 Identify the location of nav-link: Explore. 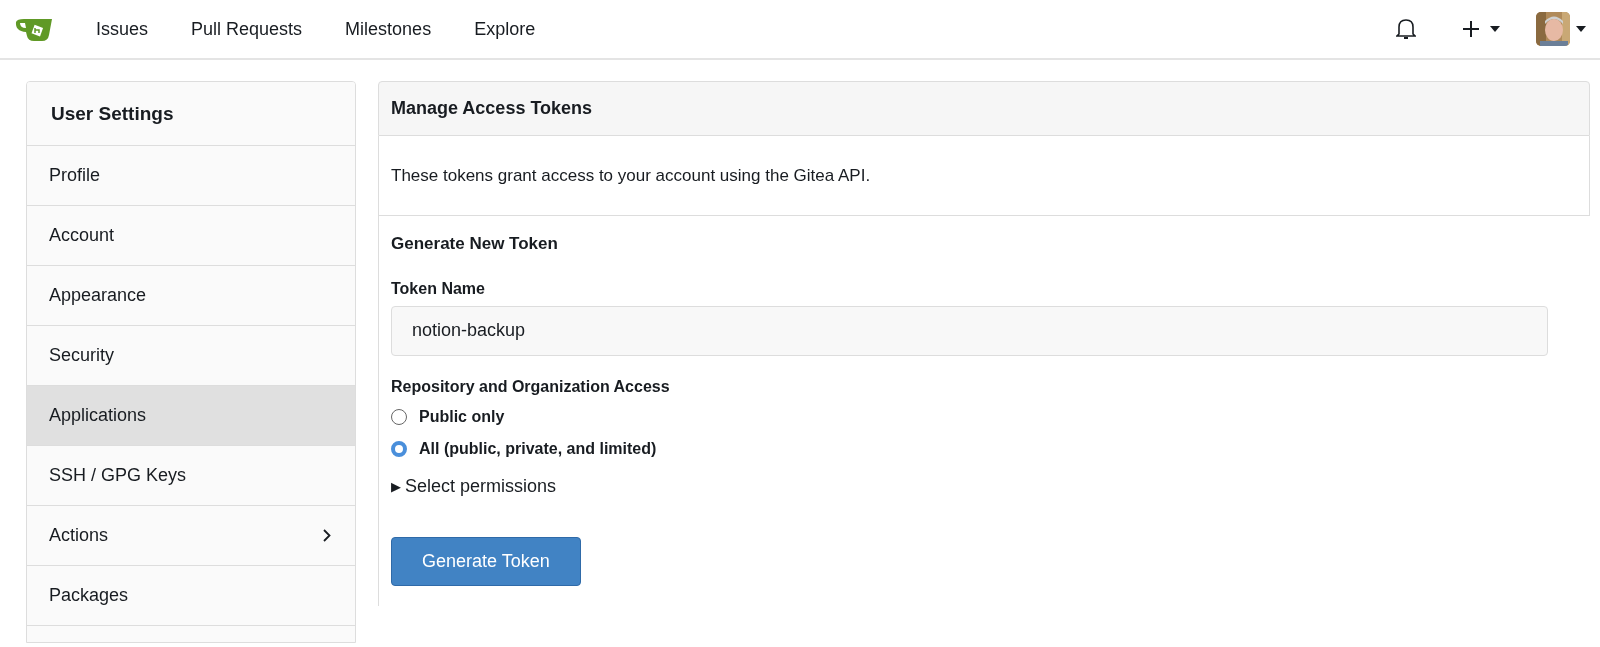
(505, 29).